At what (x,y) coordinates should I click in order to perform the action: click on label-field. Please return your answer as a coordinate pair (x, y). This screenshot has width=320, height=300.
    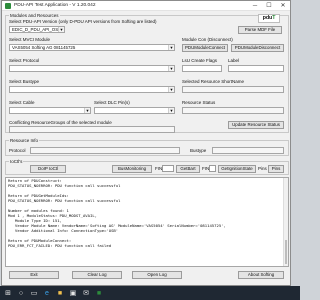
    Looking at the image, I should click on (256, 68).